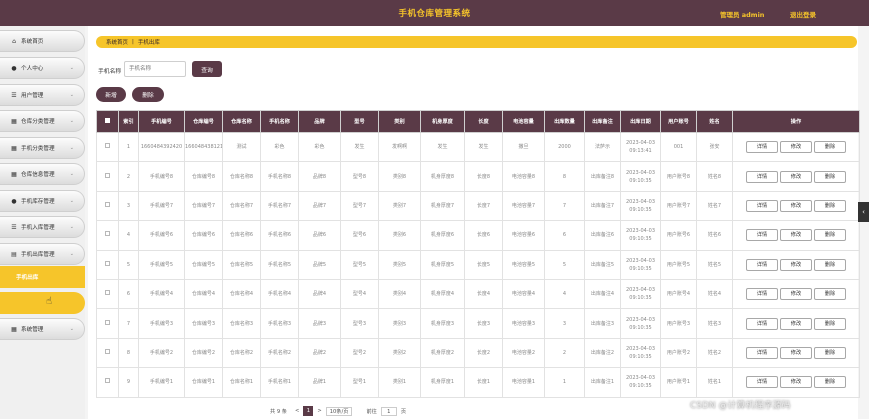 This screenshot has height=419, width=869. I want to click on table-cell: 仓库编号1, so click(203, 382).